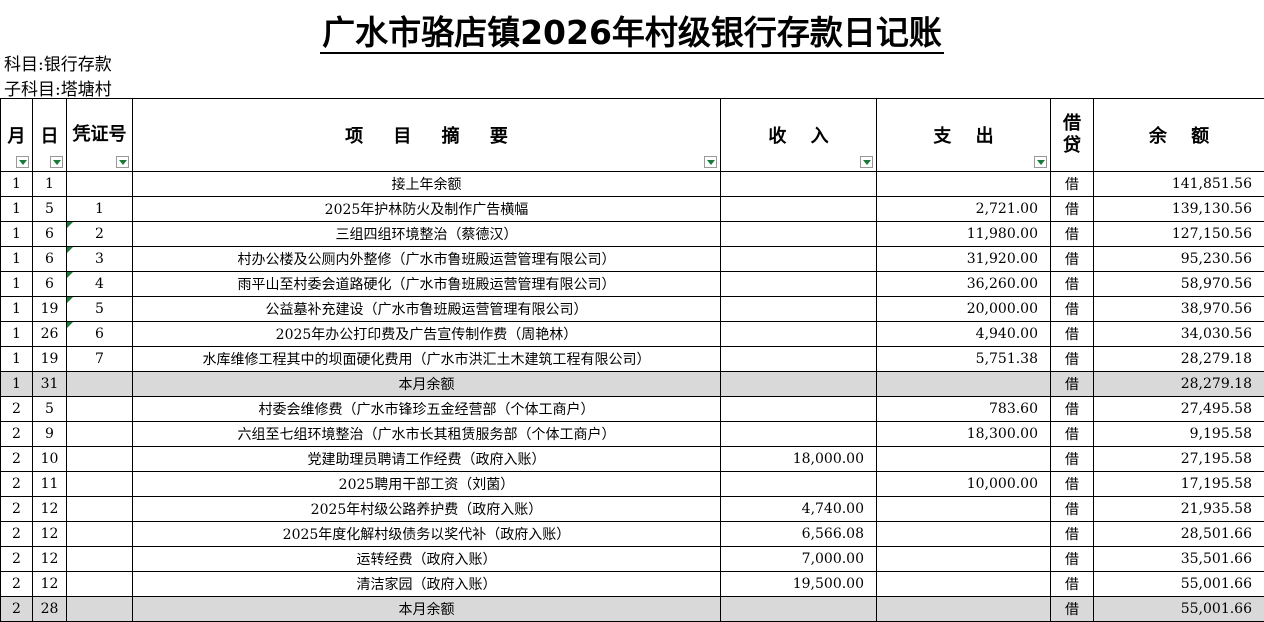  I want to click on cell-income: 18,000.00, so click(798, 459).